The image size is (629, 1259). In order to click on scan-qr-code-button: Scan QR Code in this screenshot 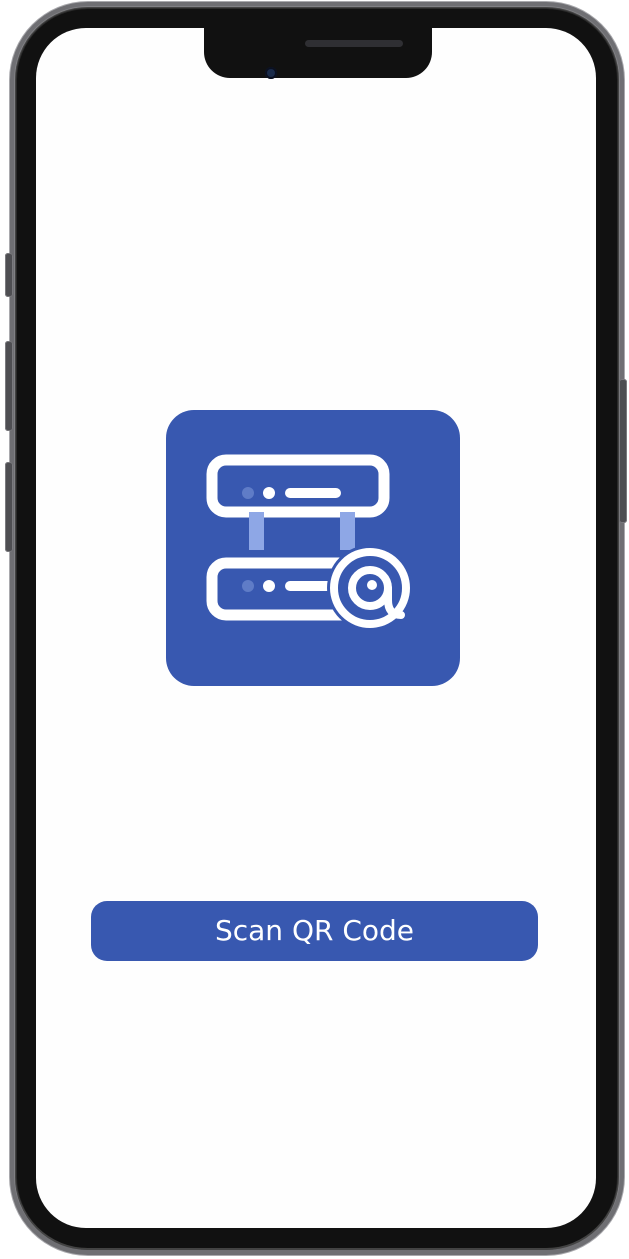, I will do `click(314, 931)`.